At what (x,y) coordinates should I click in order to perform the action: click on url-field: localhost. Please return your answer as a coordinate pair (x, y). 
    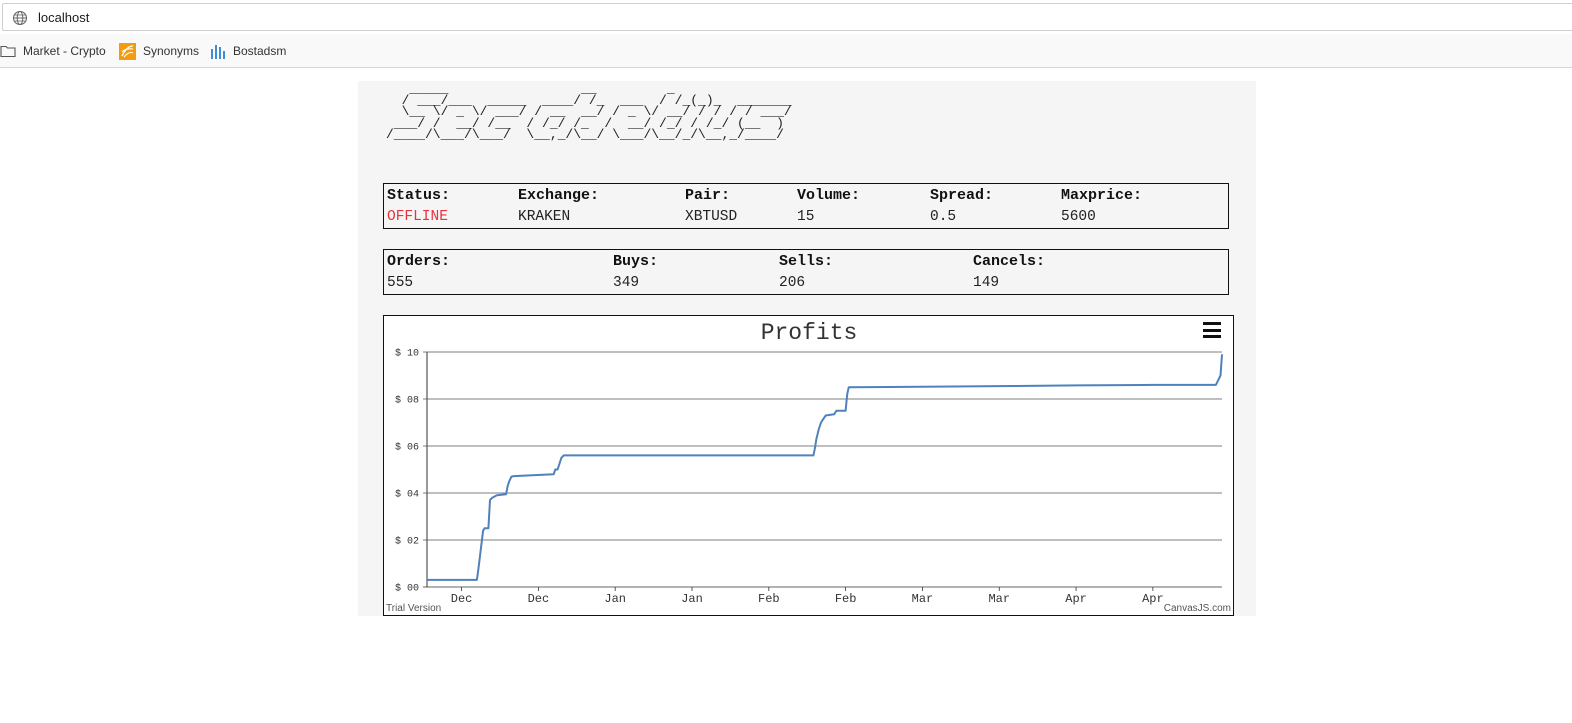
    Looking at the image, I should click on (787, 17).